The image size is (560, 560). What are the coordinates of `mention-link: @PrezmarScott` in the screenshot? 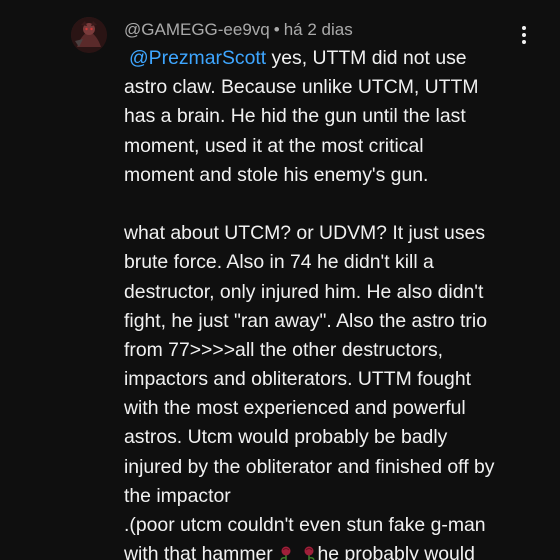 It's located at (195, 58).